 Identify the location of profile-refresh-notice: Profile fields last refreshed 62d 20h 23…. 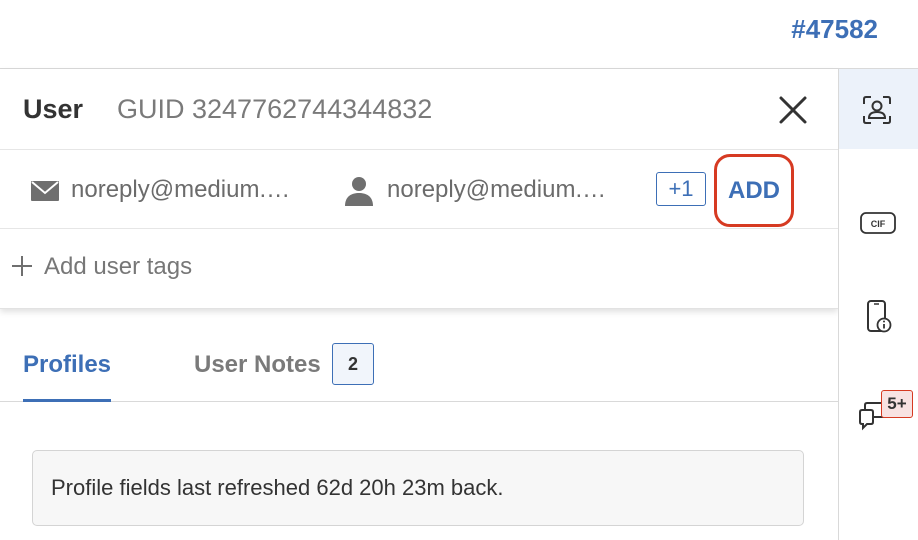
(418, 488).